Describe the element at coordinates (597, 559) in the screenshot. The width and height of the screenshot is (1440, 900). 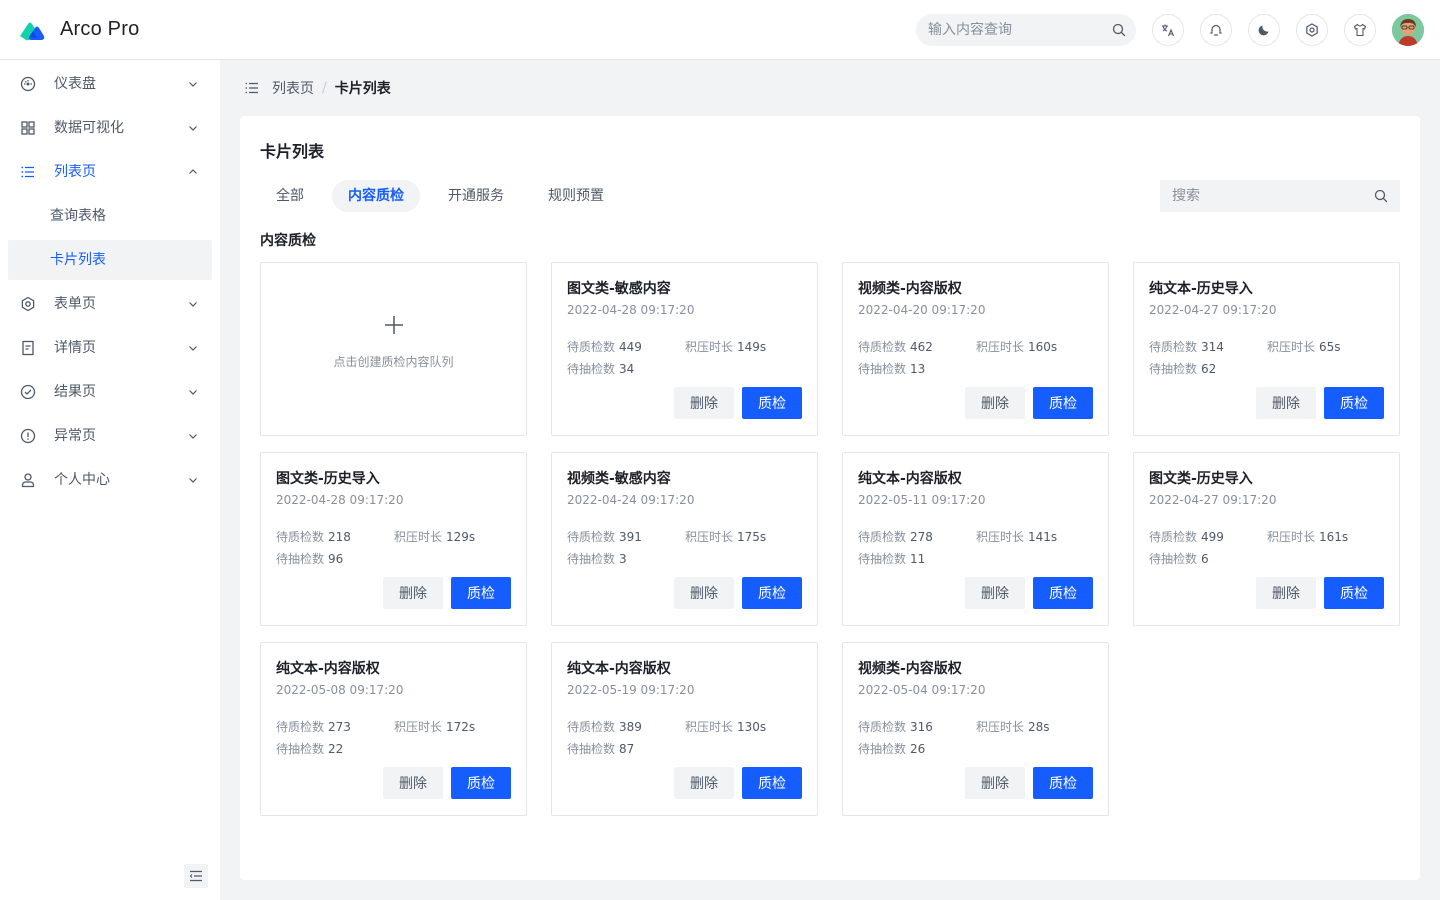
I see `sample-count: 待抽检数 3` at that location.